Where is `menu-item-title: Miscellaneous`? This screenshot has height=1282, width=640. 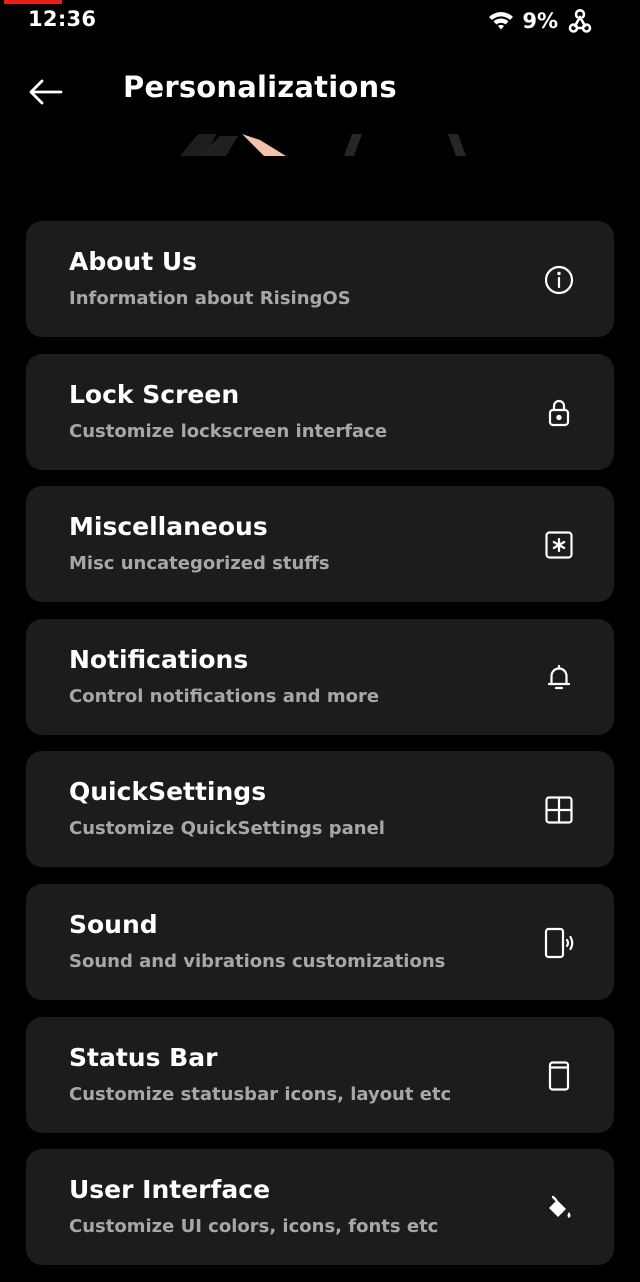 menu-item-title: Miscellaneous is located at coordinates (168, 527).